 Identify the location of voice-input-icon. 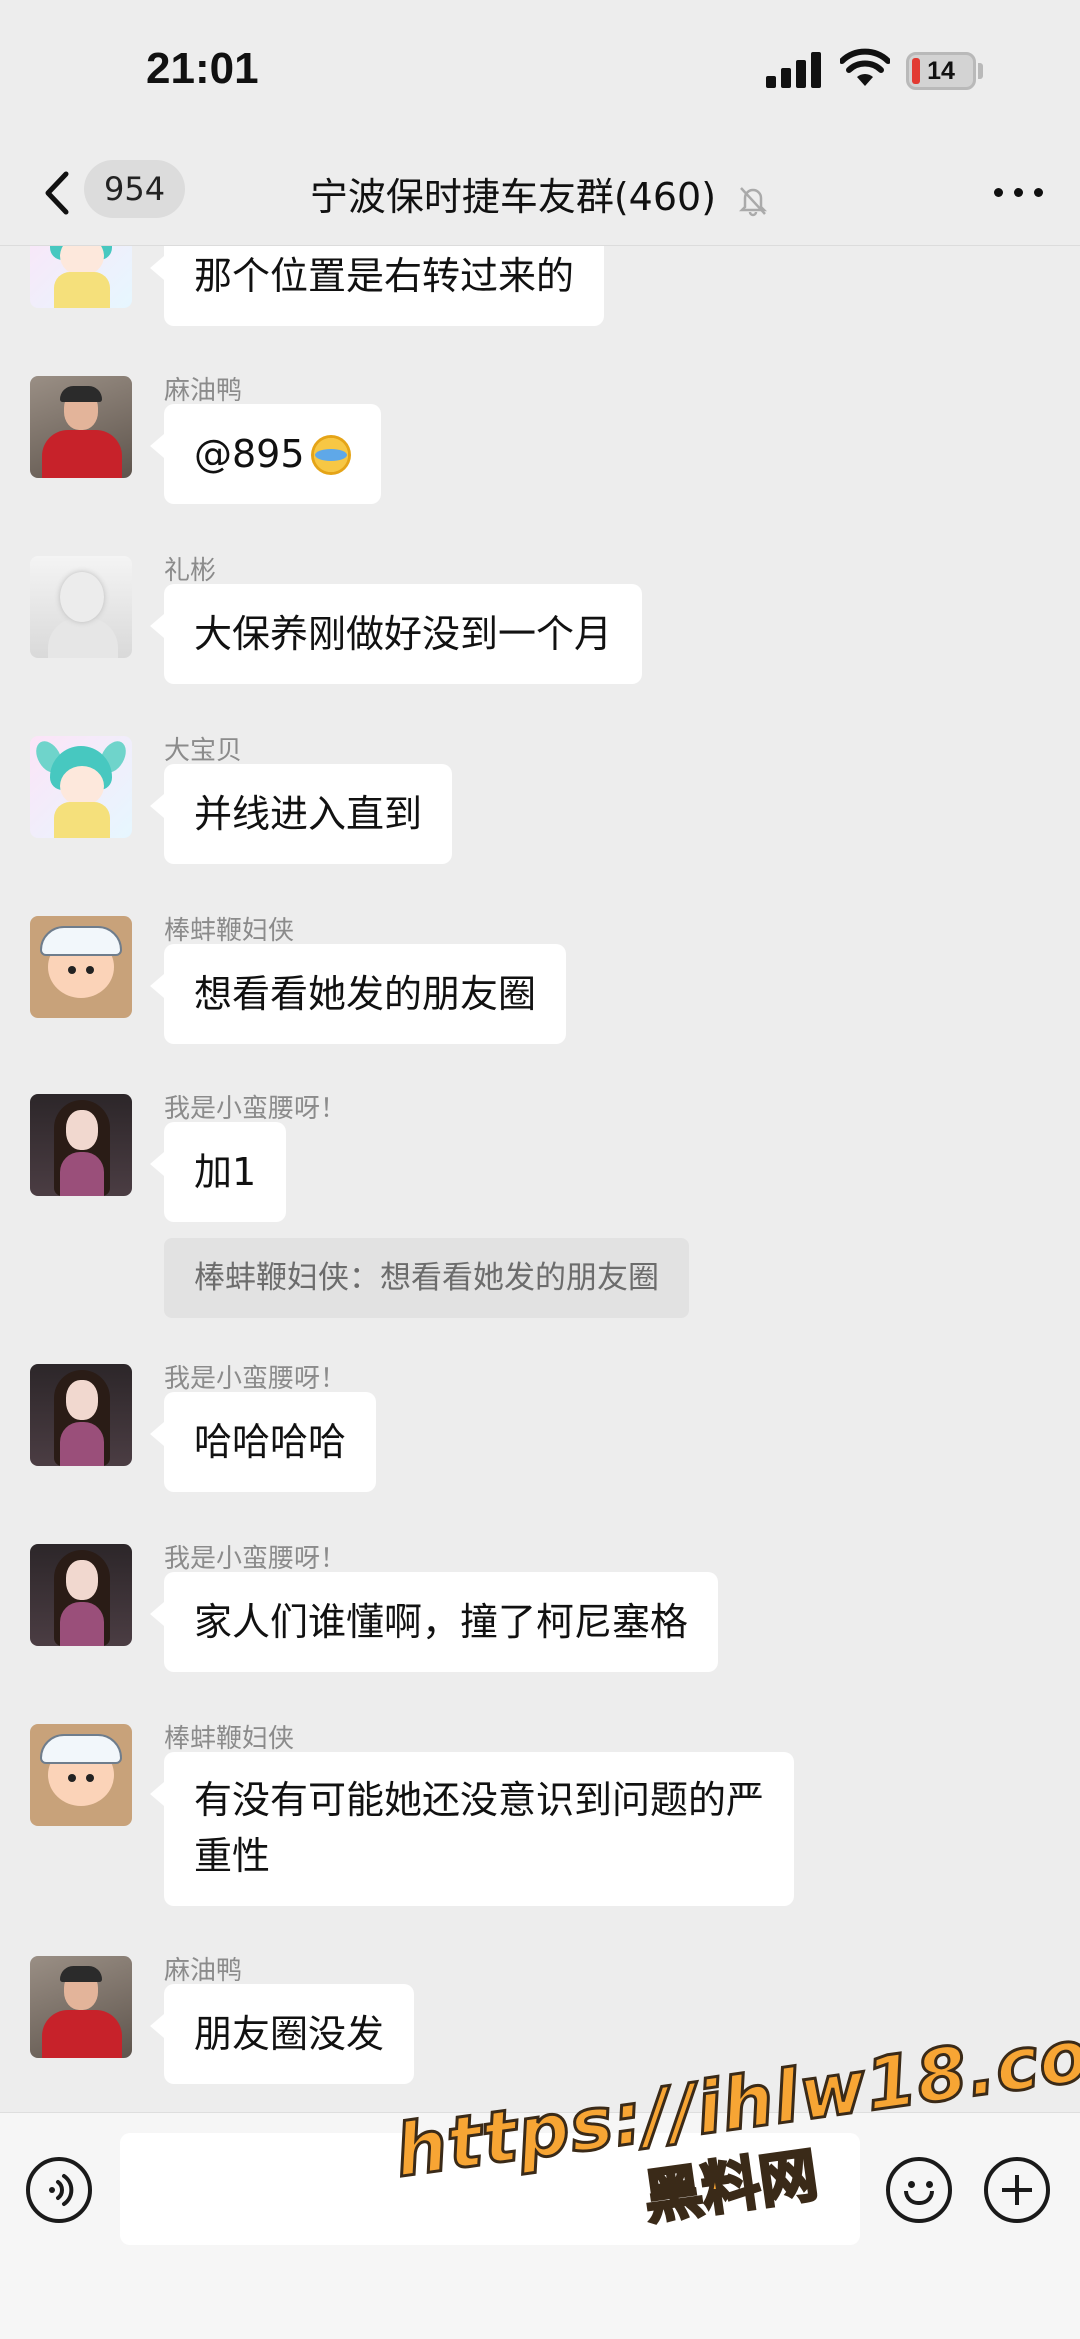
(59, 2190).